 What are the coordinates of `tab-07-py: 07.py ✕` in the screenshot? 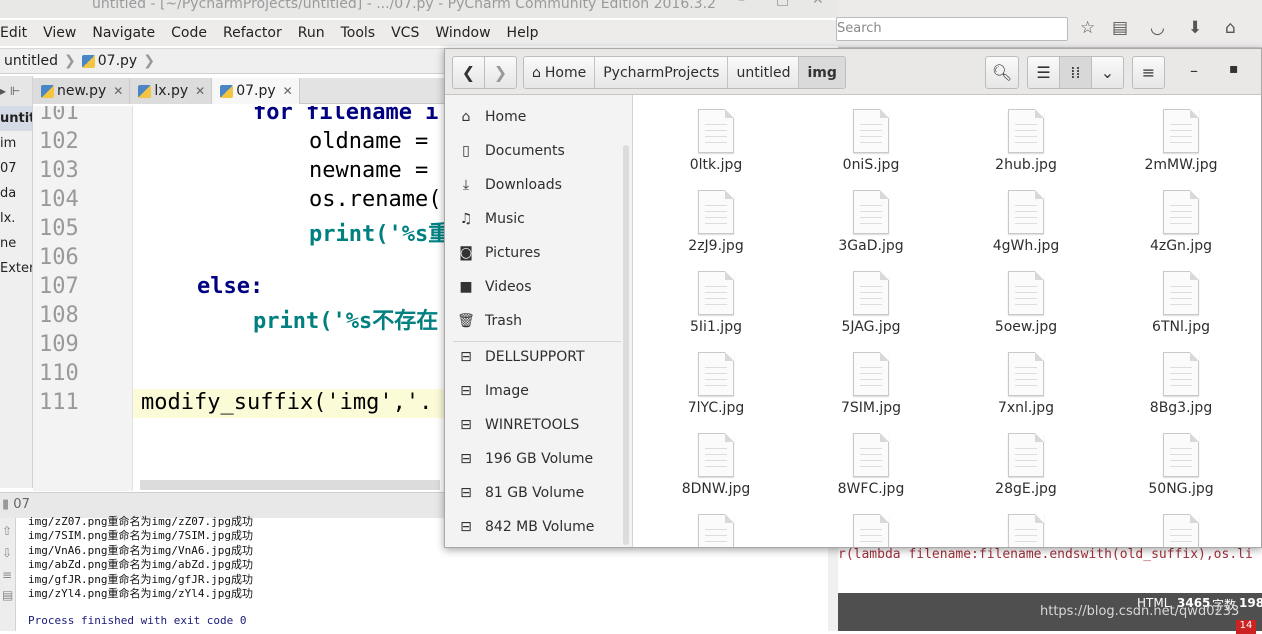 It's located at (256, 91).